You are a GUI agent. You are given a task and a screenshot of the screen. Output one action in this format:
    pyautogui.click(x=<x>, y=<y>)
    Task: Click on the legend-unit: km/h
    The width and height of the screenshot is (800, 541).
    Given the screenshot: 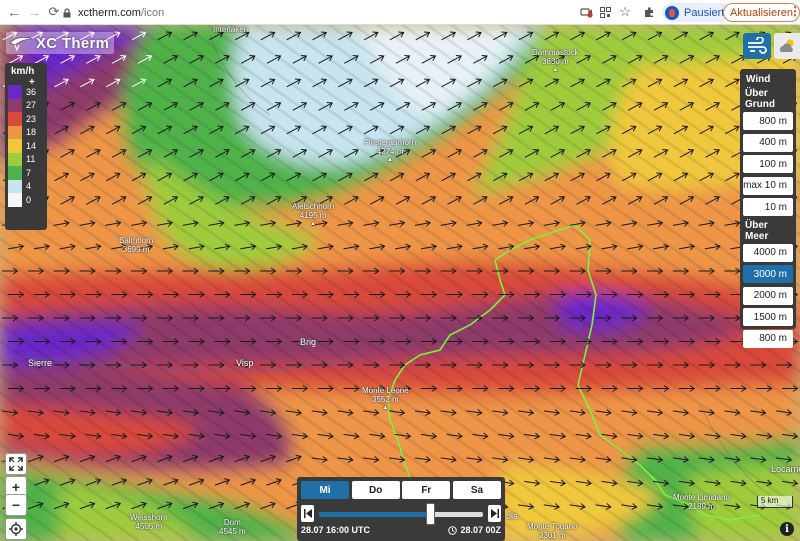 What is the action you would take?
    pyautogui.click(x=23, y=71)
    